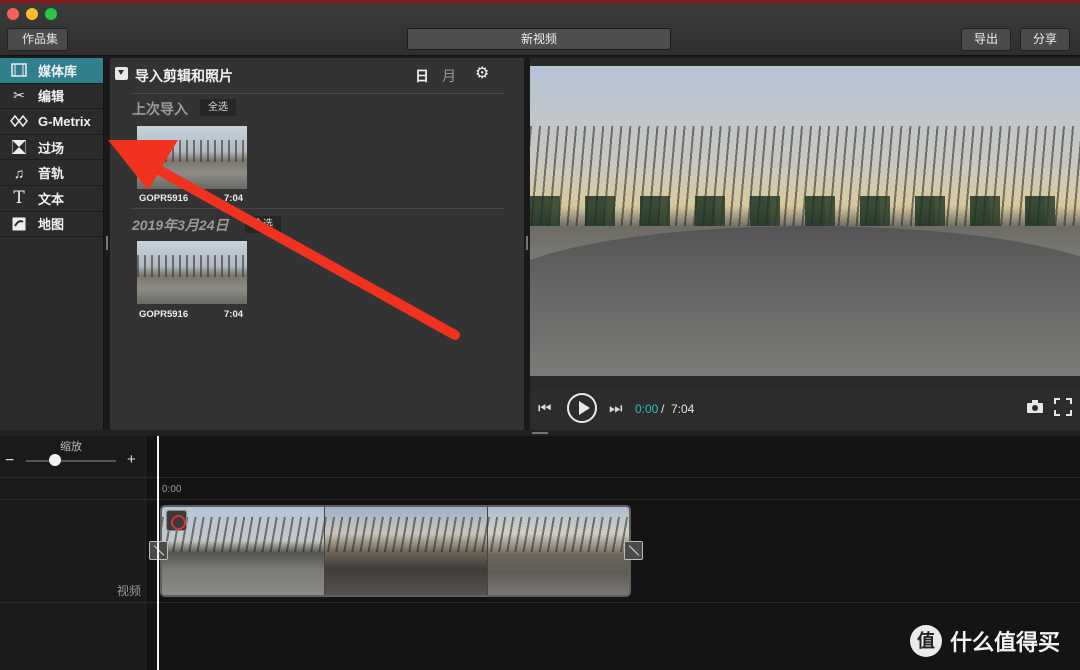 This screenshot has height=670, width=1080. I want to click on media-header: 导入剪辑和照片 日 月 ⚙, so click(317, 75).